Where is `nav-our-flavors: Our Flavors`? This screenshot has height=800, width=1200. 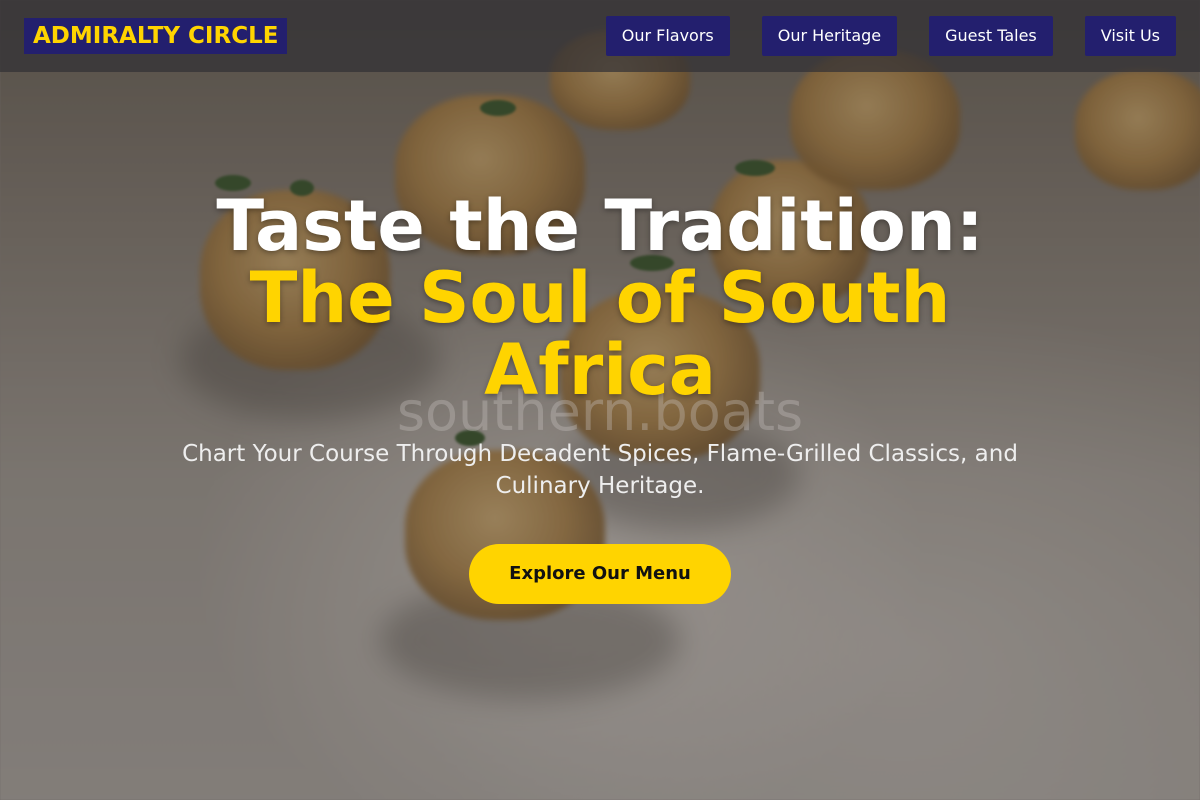 nav-our-flavors: Our Flavors is located at coordinates (667, 36).